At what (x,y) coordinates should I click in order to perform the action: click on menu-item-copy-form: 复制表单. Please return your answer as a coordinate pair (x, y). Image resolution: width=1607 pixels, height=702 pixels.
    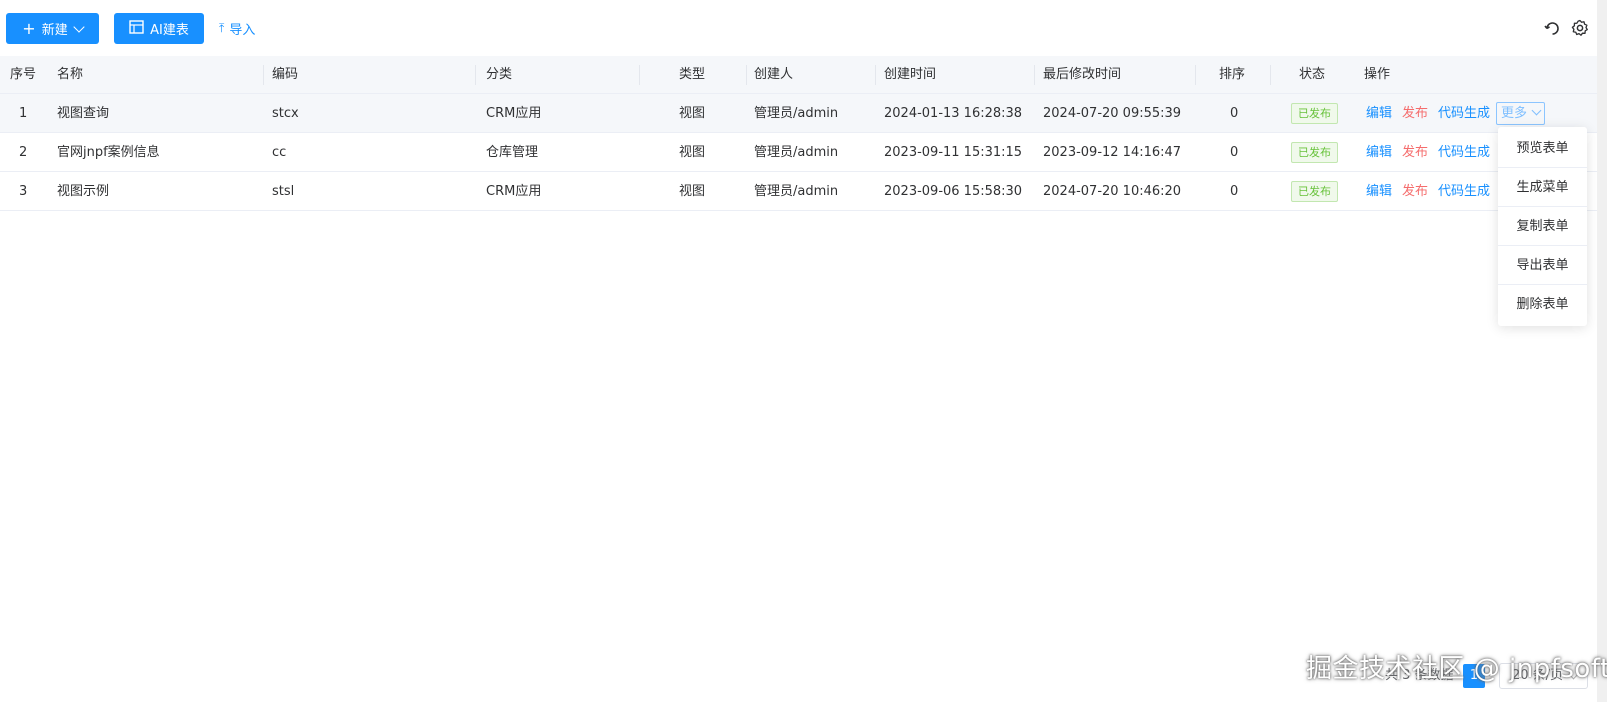
    Looking at the image, I should click on (1542, 226).